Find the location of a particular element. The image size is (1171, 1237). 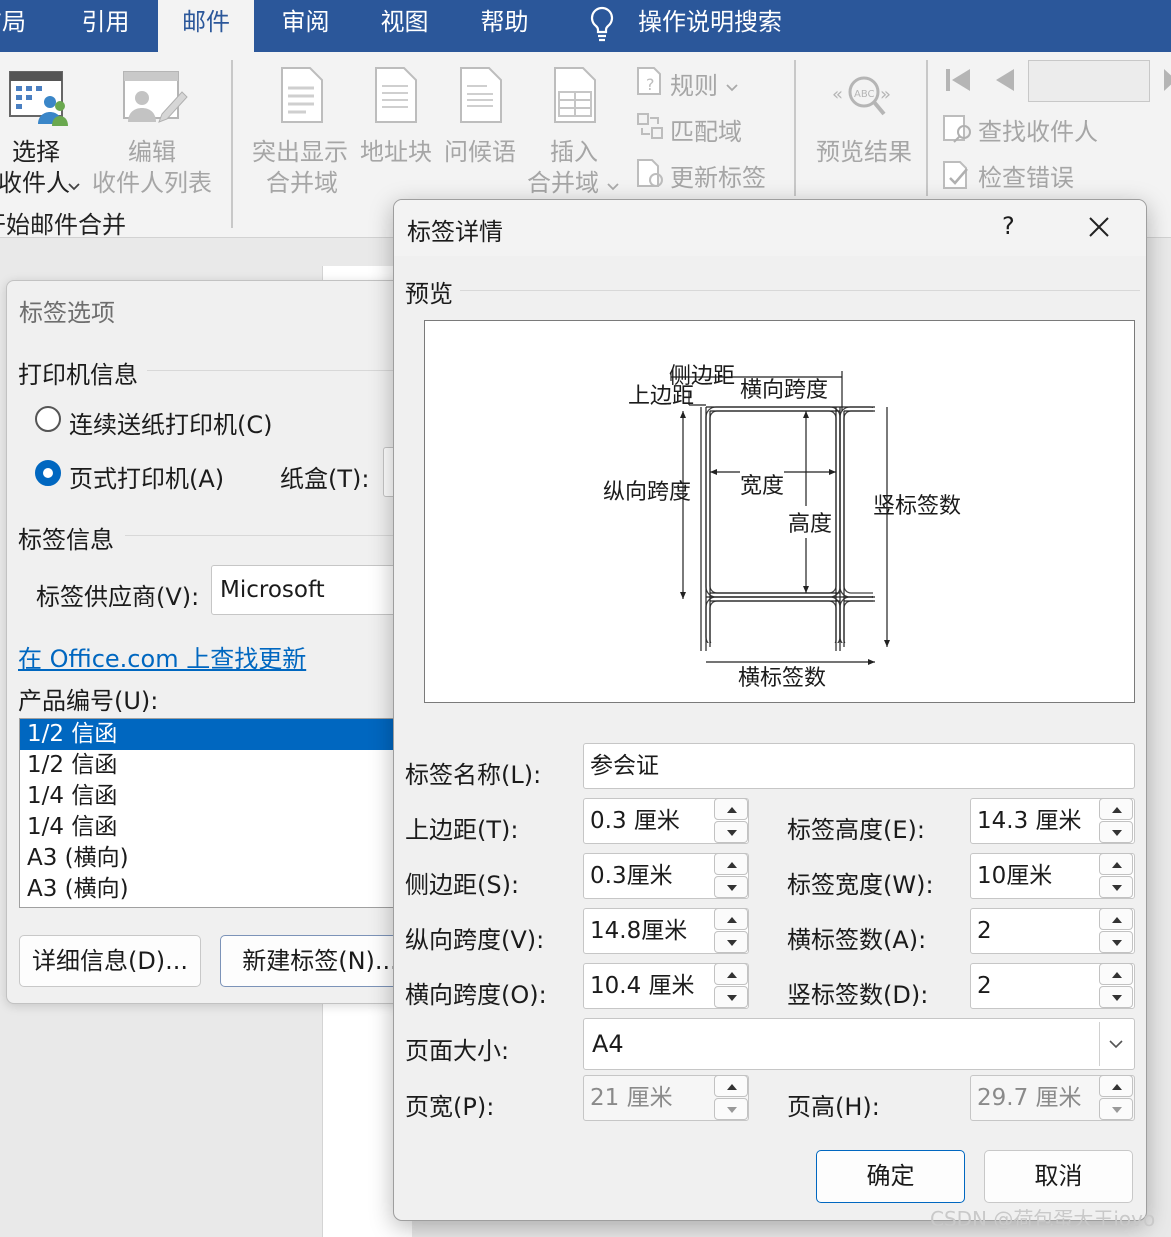

tell-me-label: 操作说明搜索 is located at coordinates (710, 22).